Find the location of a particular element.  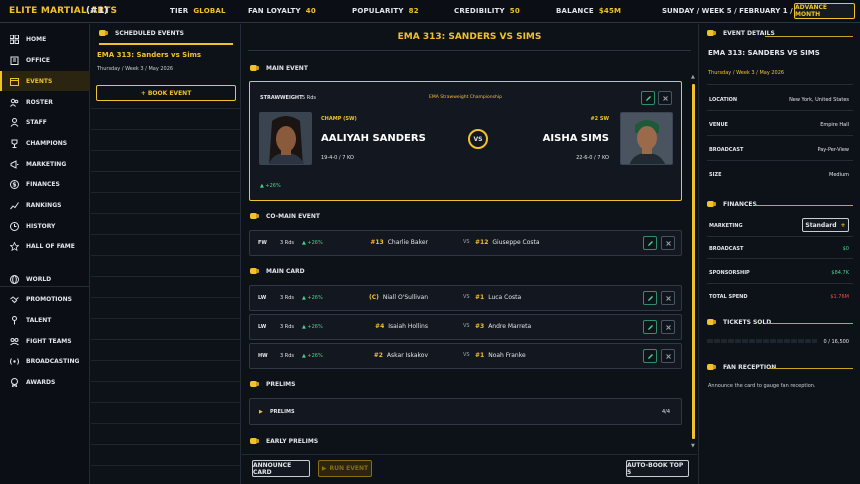

sidebar-item-champions: CHAMPIONS is located at coordinates (45, 143).